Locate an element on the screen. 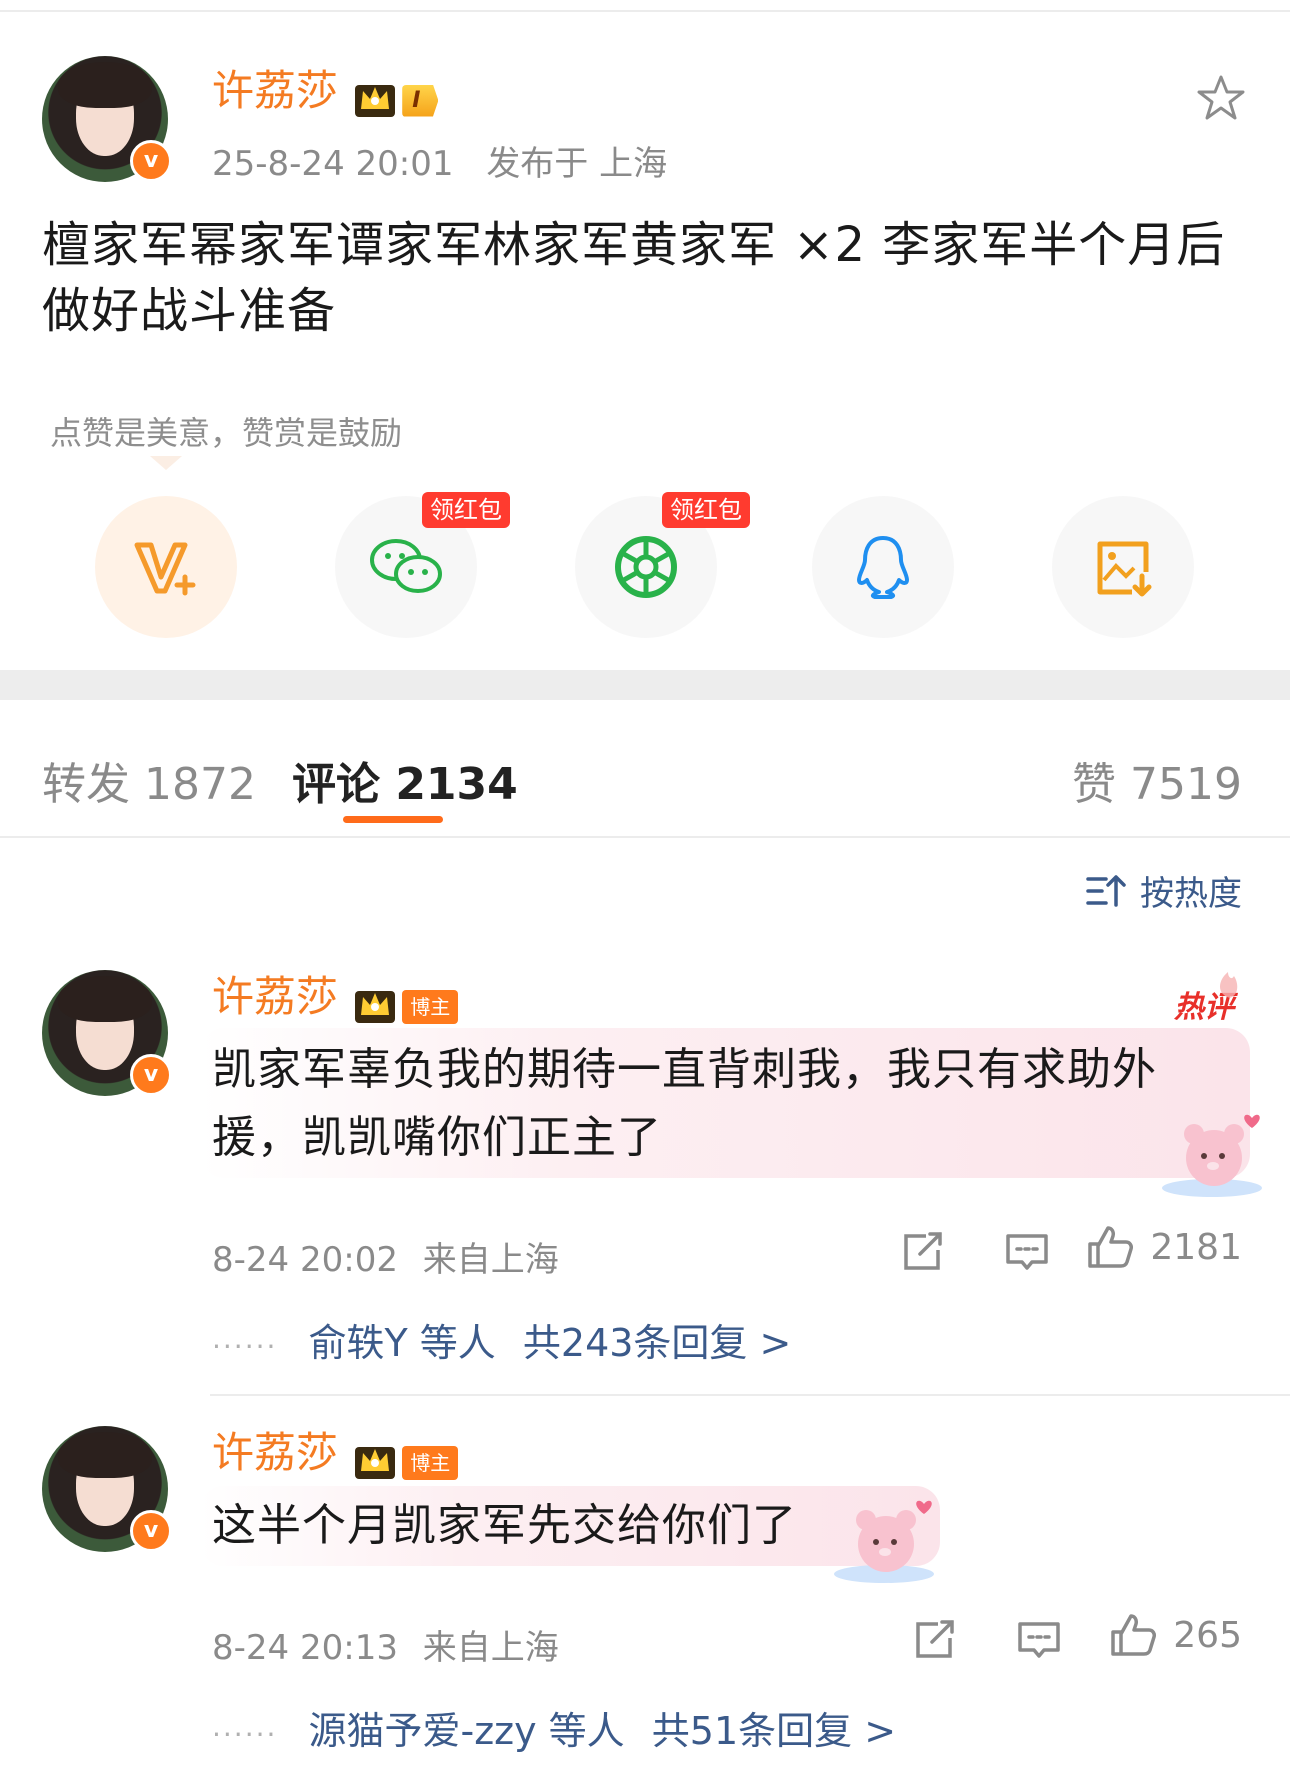 The image size is (1290, 1778). favorite-star-icon is located at coordinates (1221, 100).